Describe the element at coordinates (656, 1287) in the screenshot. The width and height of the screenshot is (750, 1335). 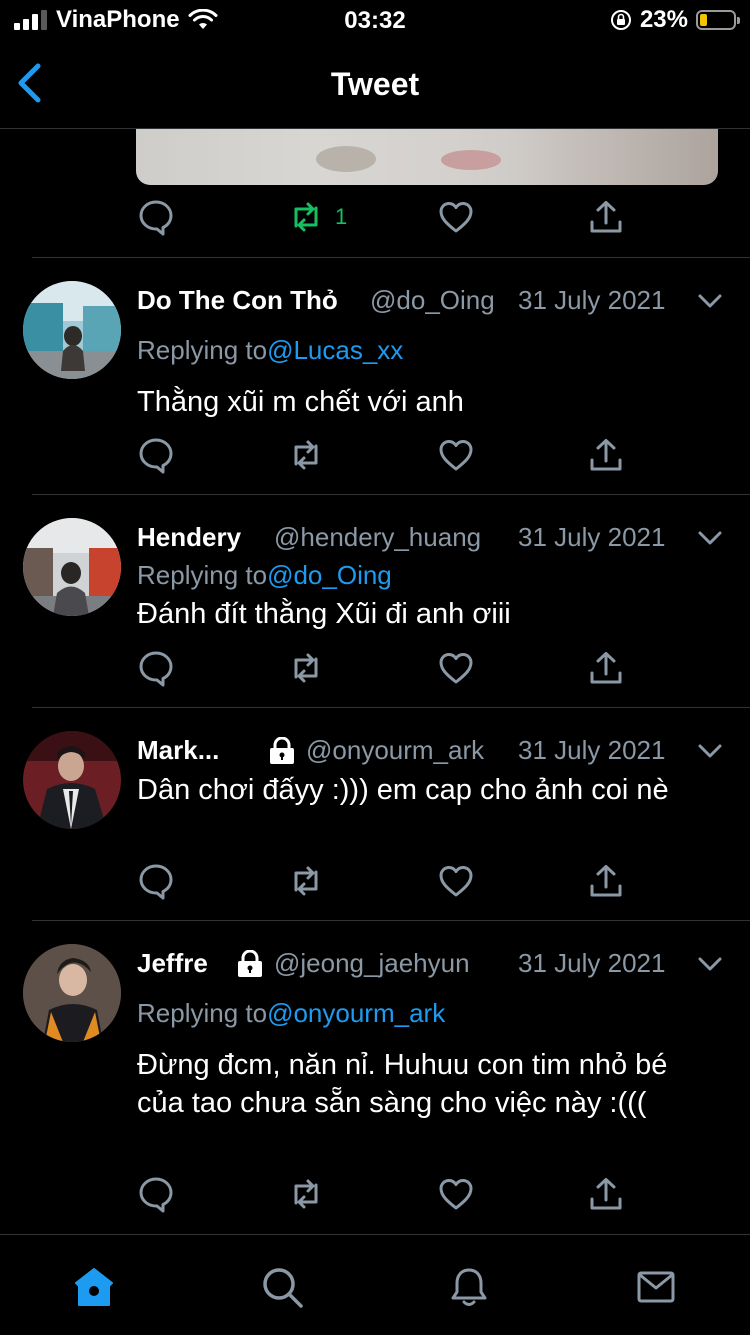
I see `tab-messages` at that location.